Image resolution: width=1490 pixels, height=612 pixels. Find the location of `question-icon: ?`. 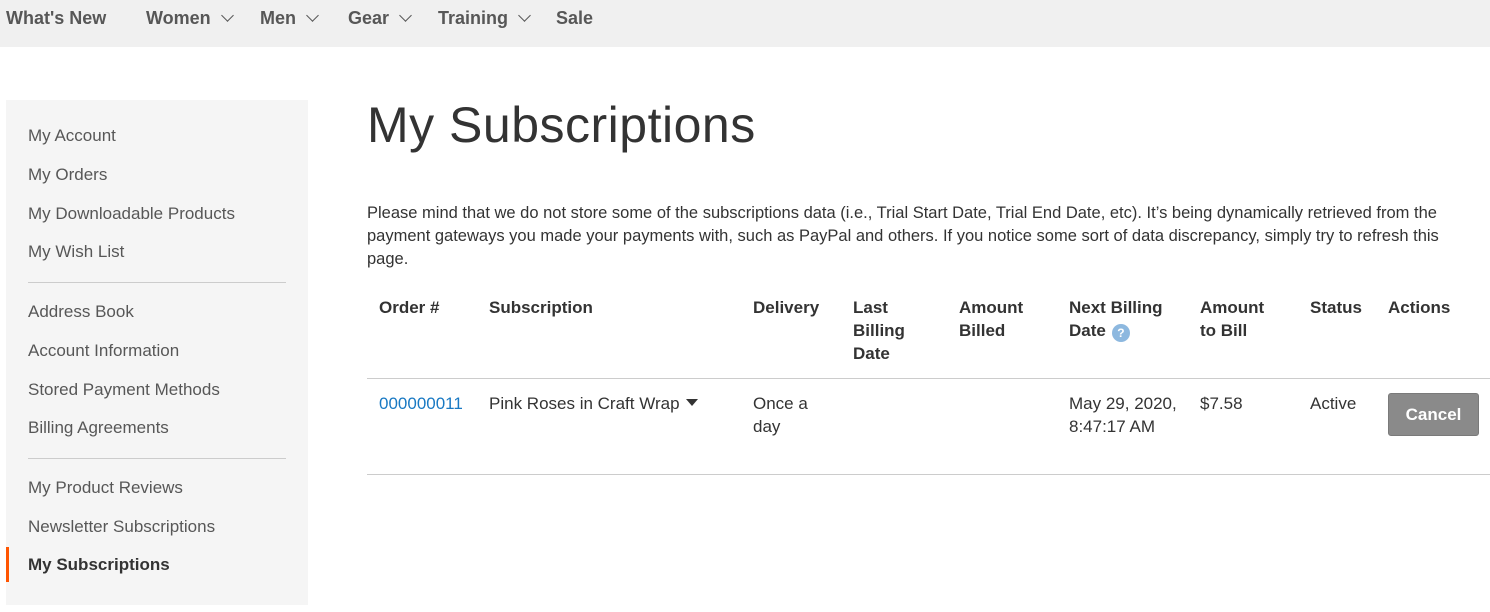

question-icon: ? is located at coordinates (1120, 333).